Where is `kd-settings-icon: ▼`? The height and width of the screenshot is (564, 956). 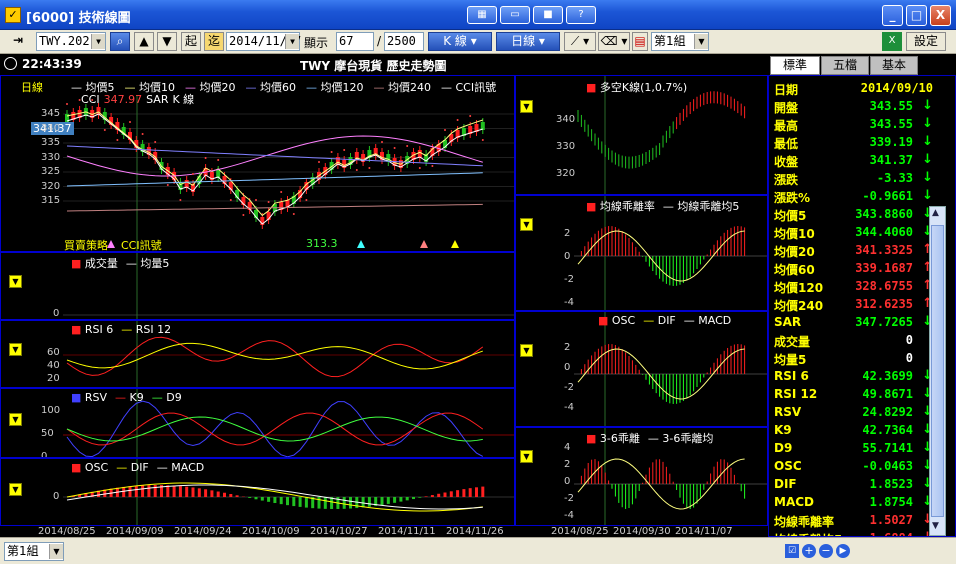 kd-settings-icon: ▼ is located at coordinates (15, 419).